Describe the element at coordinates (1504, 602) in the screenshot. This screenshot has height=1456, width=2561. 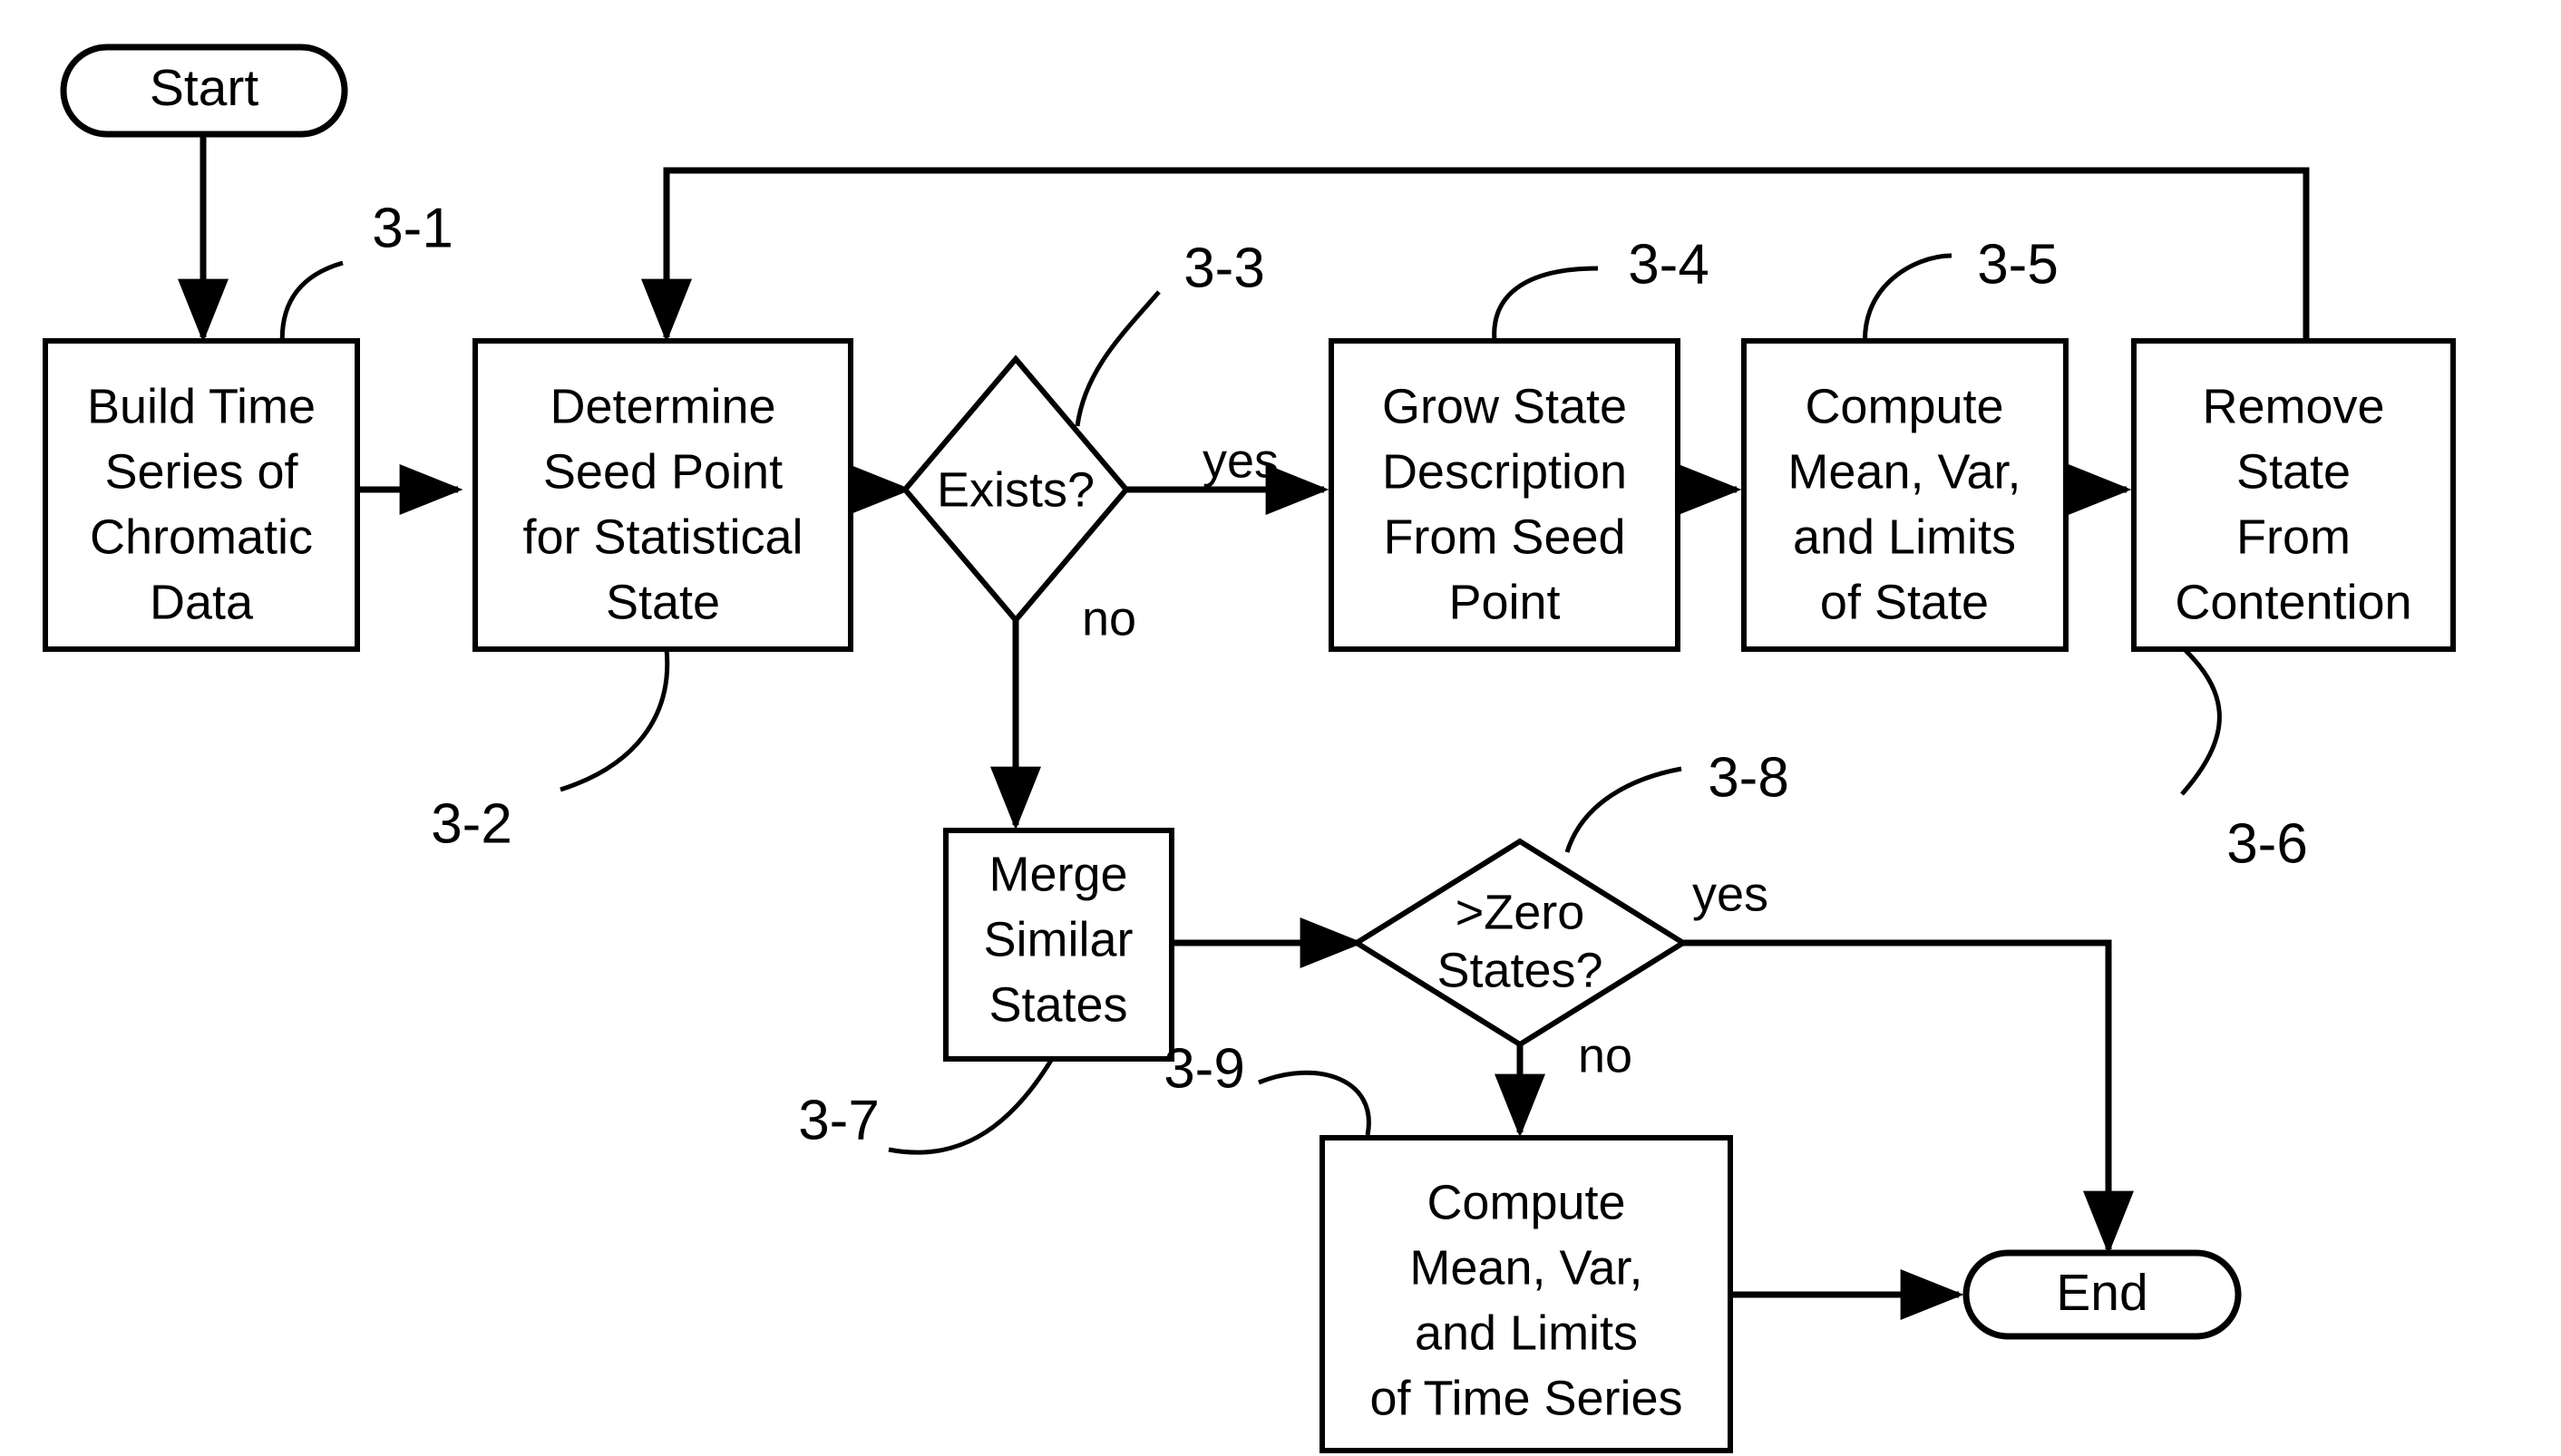
I see `grow-state-line-4: Point` at that location.